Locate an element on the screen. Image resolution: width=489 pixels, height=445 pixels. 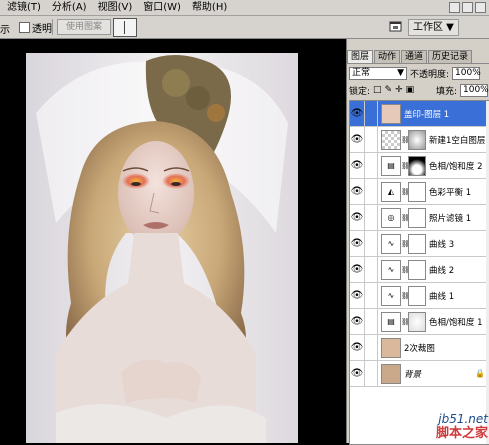
lock-icon: 🔒 is located at coordinates (480, 373).